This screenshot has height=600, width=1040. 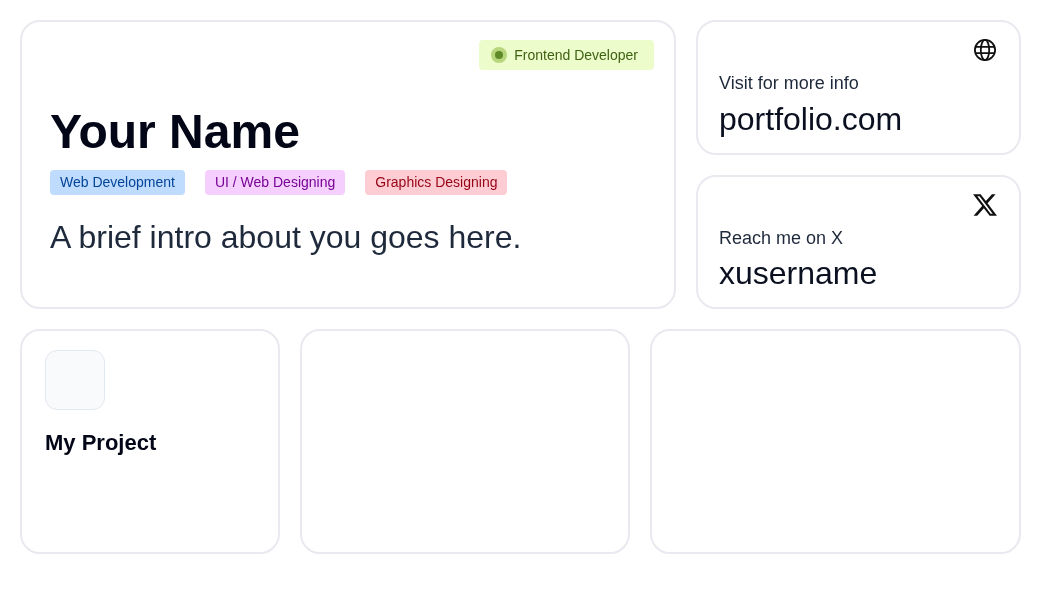 What do you see at coordinates (275, 182) in the screenshot?
I see `skill-tag: UI / Web Designing` at bounding box center [275, 182].